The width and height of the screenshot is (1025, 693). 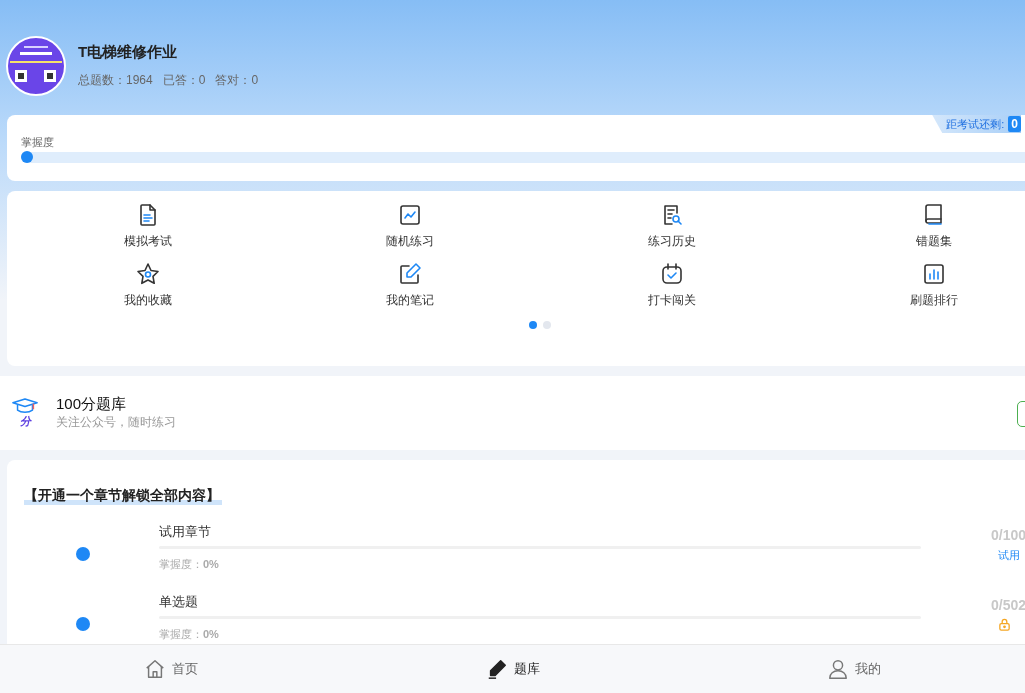 I want to click on nav-tab: 首页, so click(x=171, y=669).